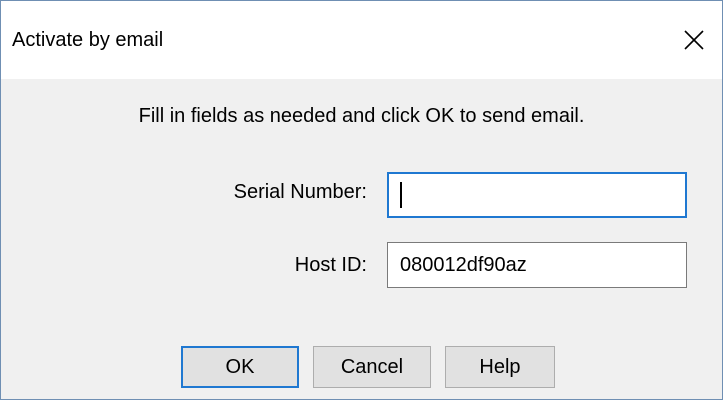 Image resolution: width=723 pixels, height=400 pixels. What do you see at coordinates (330, 265) in the screenshot?
I see `host-id-label: Host ID:` at bounding box center [330, 265].